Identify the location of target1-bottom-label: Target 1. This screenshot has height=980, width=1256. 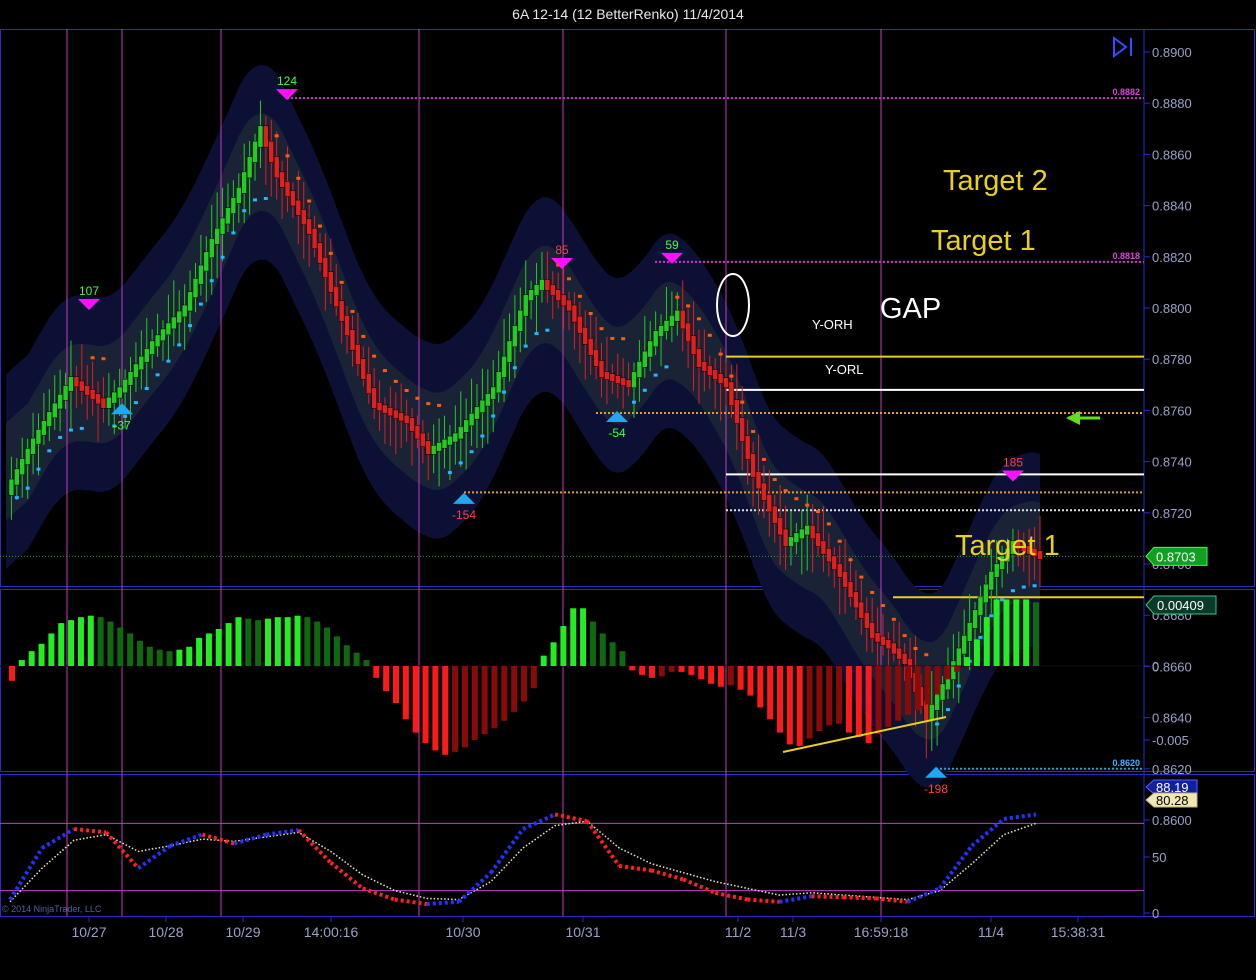
(1007, 546).